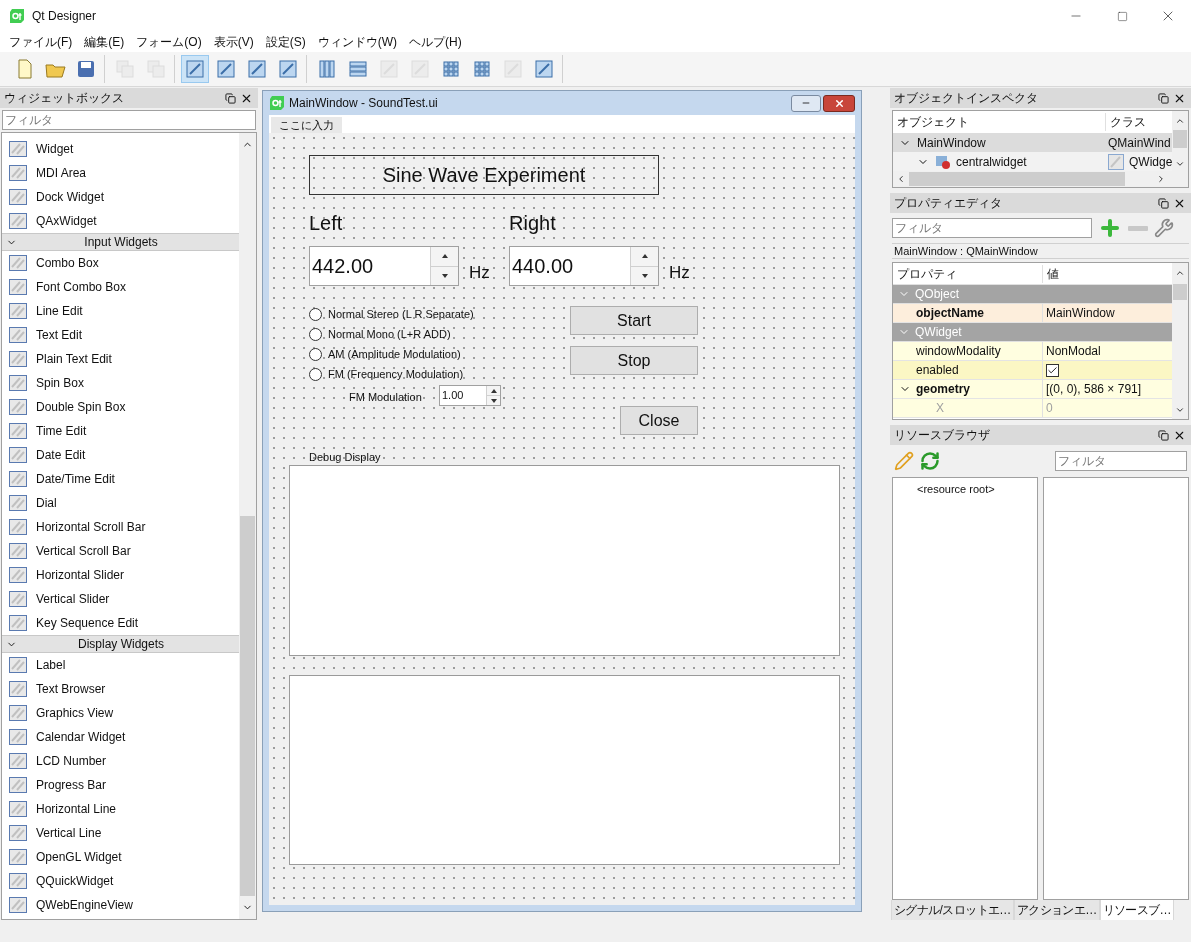 The width and height of the screenshot is (1191, 942). Describe the element at coordinates (120, 809) in the screenshot. I see `widget-item: Horizontal Line` at that location.